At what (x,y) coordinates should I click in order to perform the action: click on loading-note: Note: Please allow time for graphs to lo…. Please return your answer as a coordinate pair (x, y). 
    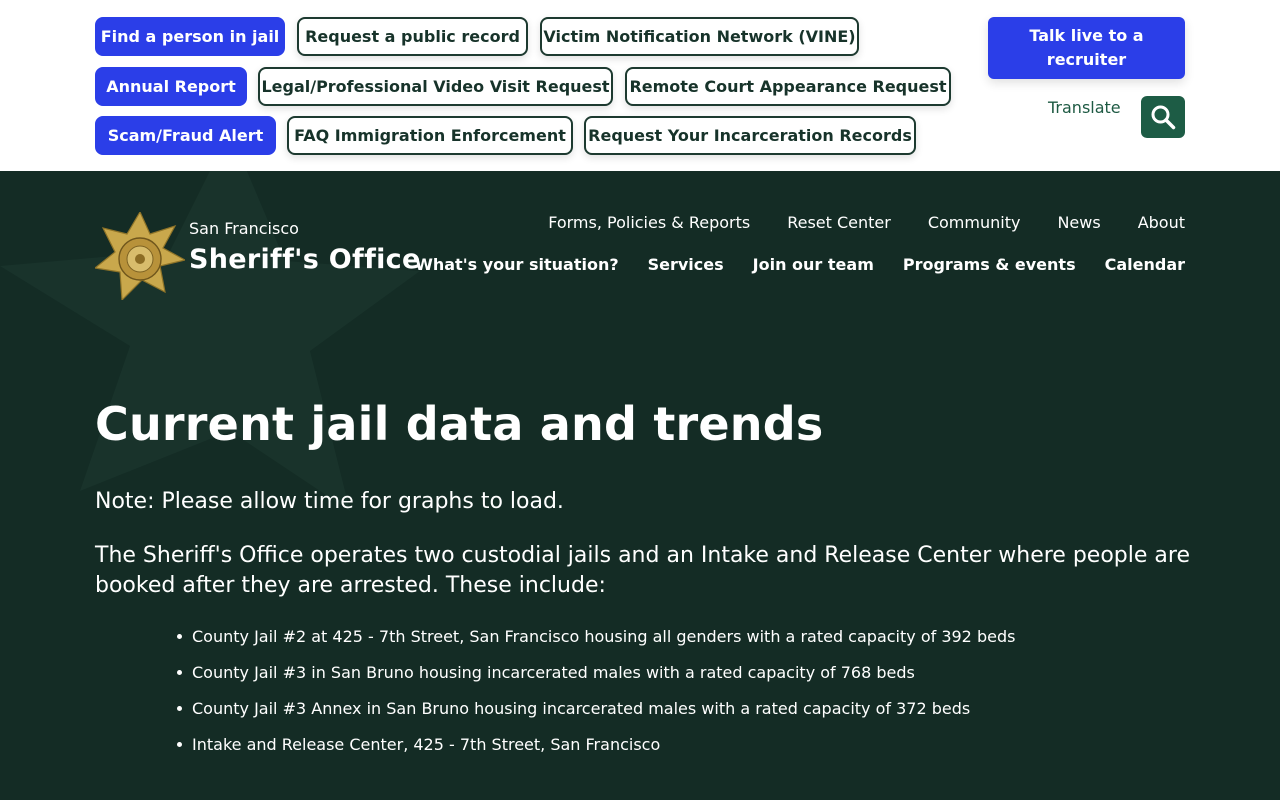
    Looking at the image, I should click on (329, 501).